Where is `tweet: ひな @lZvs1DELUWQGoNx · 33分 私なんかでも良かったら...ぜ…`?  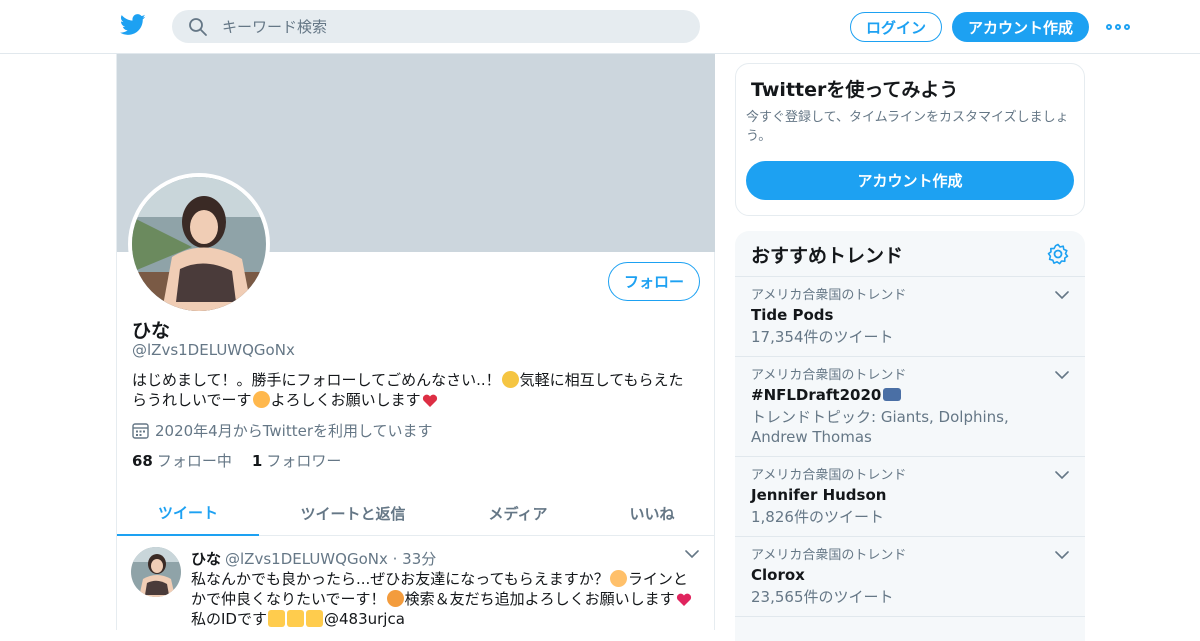 tweet: ひな @lZvs1DELUWQGoNx · 33分 私なんかでも良かったら...ぜ… is located at coordinates (416, 587).